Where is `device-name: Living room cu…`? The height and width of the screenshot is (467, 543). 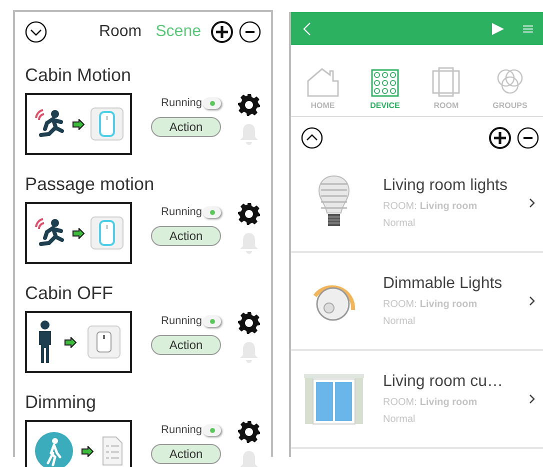 device-name: Living room cu… is located at coordinates (443, 382).